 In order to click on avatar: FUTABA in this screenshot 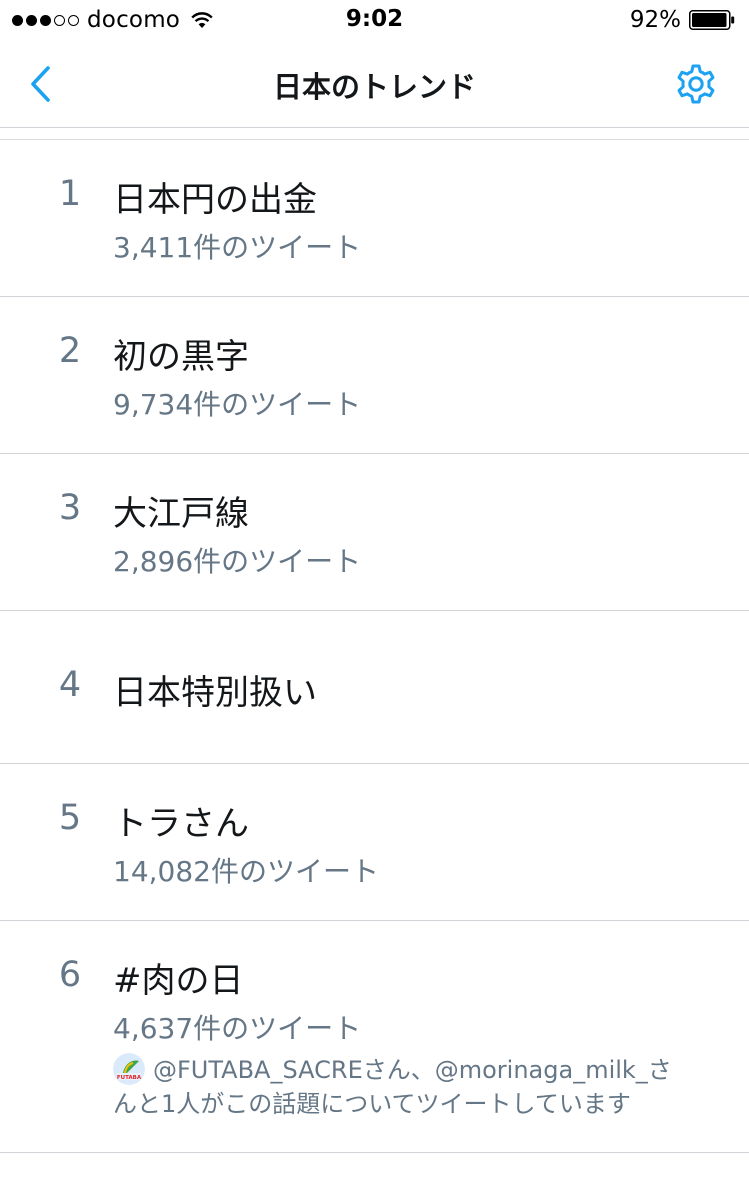, I will do `click(129, 1069)`.